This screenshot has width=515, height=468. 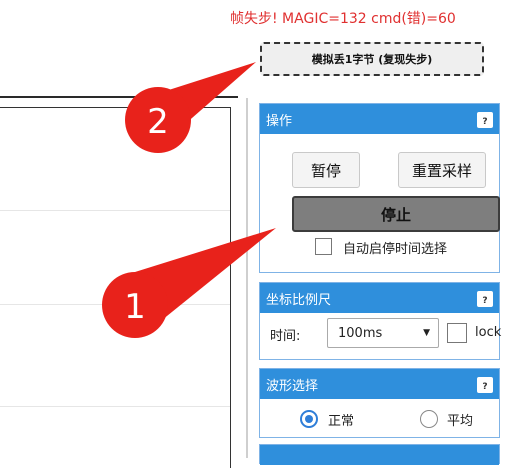 I want to click on waveform-panel-title: 波形选择, so click(x=292, y=386).